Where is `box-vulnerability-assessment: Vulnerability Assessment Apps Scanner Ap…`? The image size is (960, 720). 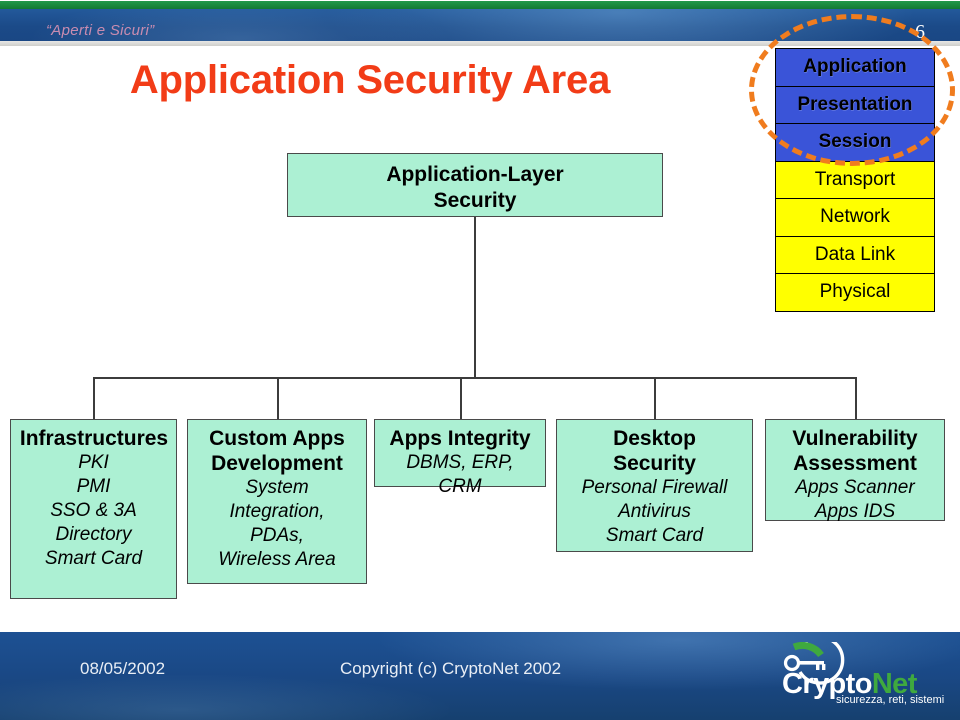 box-vulnerability-assessment: Vulnerability Assessment Apps Scanner Ap… is located at coordinates (855, 470).